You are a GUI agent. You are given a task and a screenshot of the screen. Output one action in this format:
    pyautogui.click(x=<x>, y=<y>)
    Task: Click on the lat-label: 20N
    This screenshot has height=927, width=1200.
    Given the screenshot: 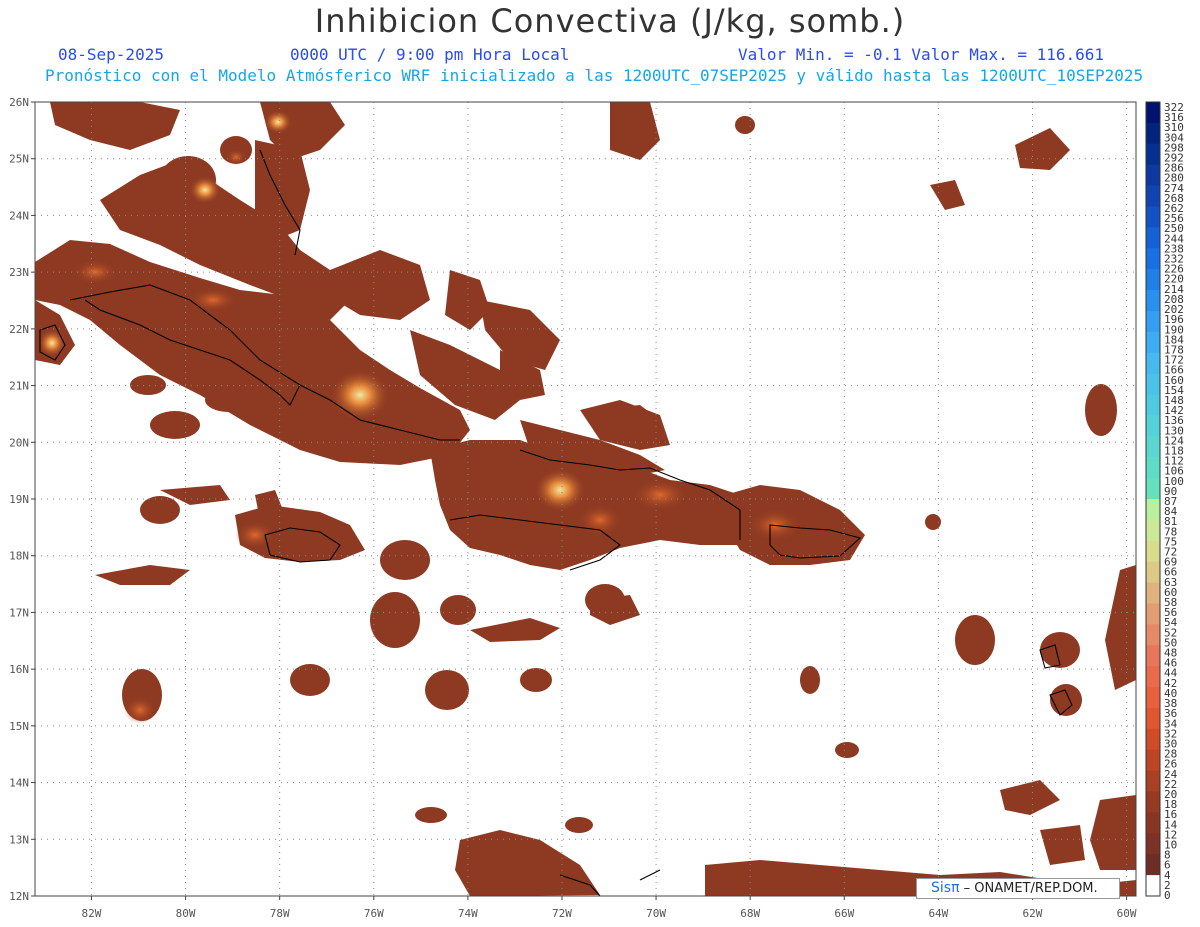 What is the action you would take?
    pyautogui.click(x=19, y=442)
    